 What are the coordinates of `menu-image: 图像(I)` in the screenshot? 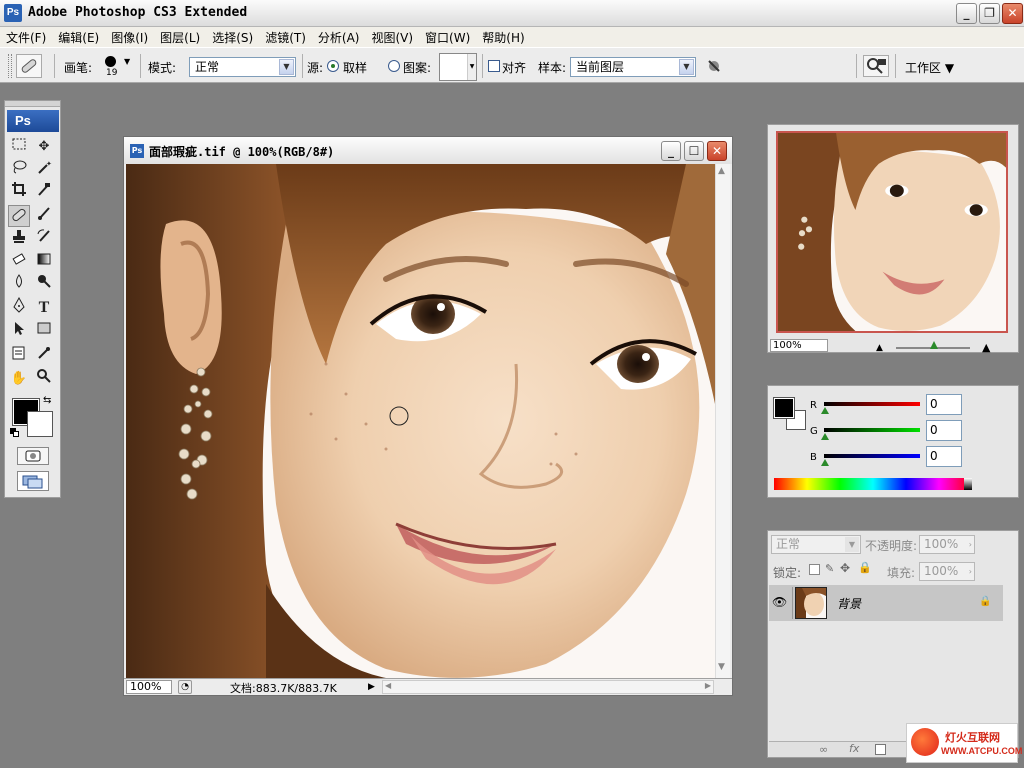 It's located at (129, 37).